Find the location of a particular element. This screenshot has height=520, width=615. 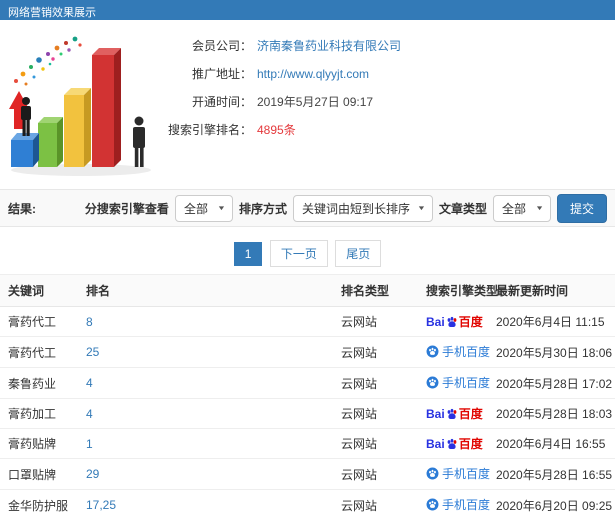

keyword-cell: 膏药加工 is located at coordinates (39, 413).